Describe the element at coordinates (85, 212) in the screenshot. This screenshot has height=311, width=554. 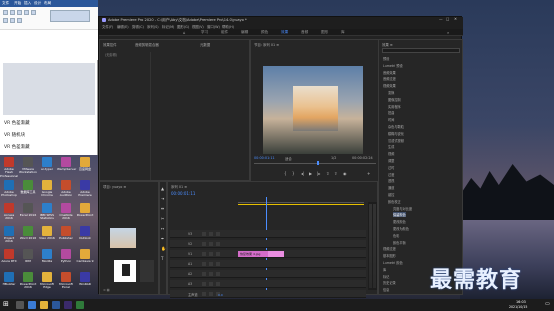
I see `desktop-icon: PowerPoint` at that location.